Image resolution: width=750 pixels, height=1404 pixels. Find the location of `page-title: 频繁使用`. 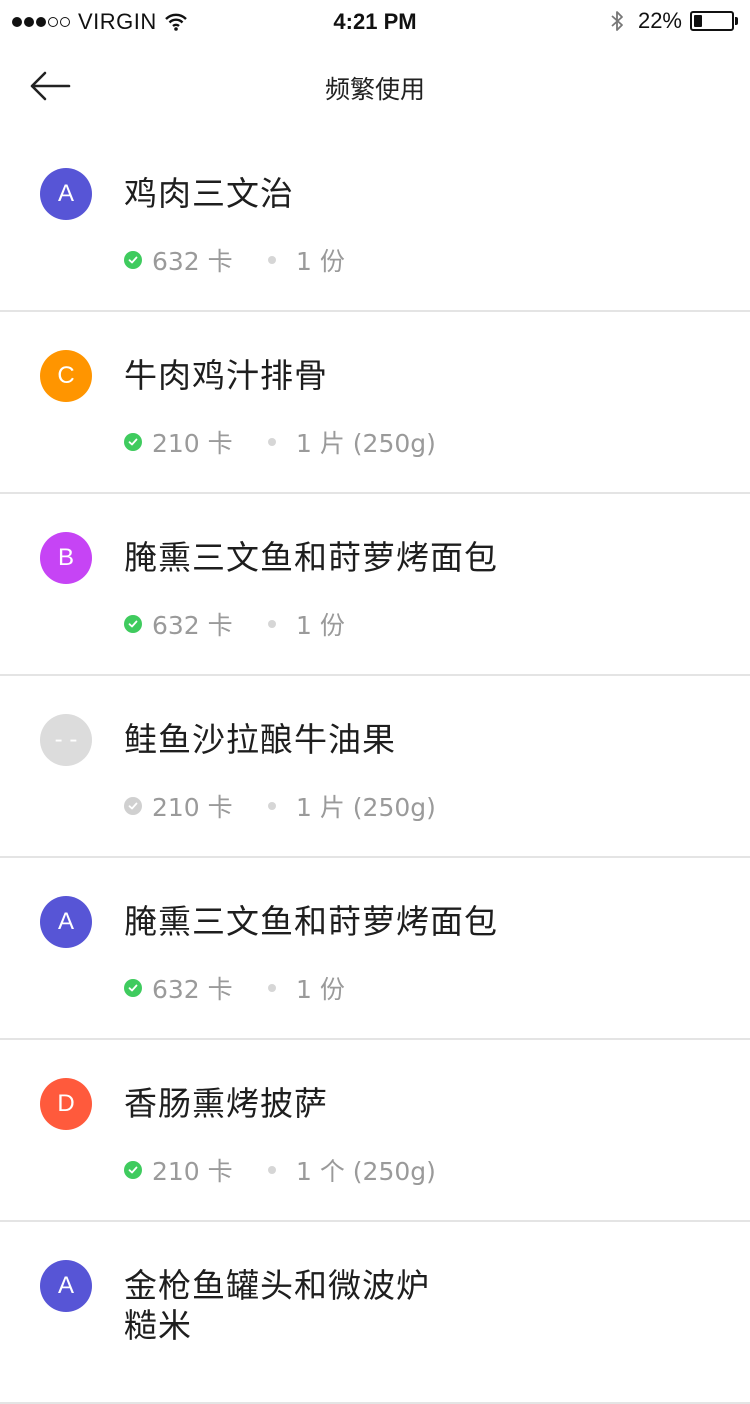

page-title: 频繁使用 is located at coordinates (374, 89).